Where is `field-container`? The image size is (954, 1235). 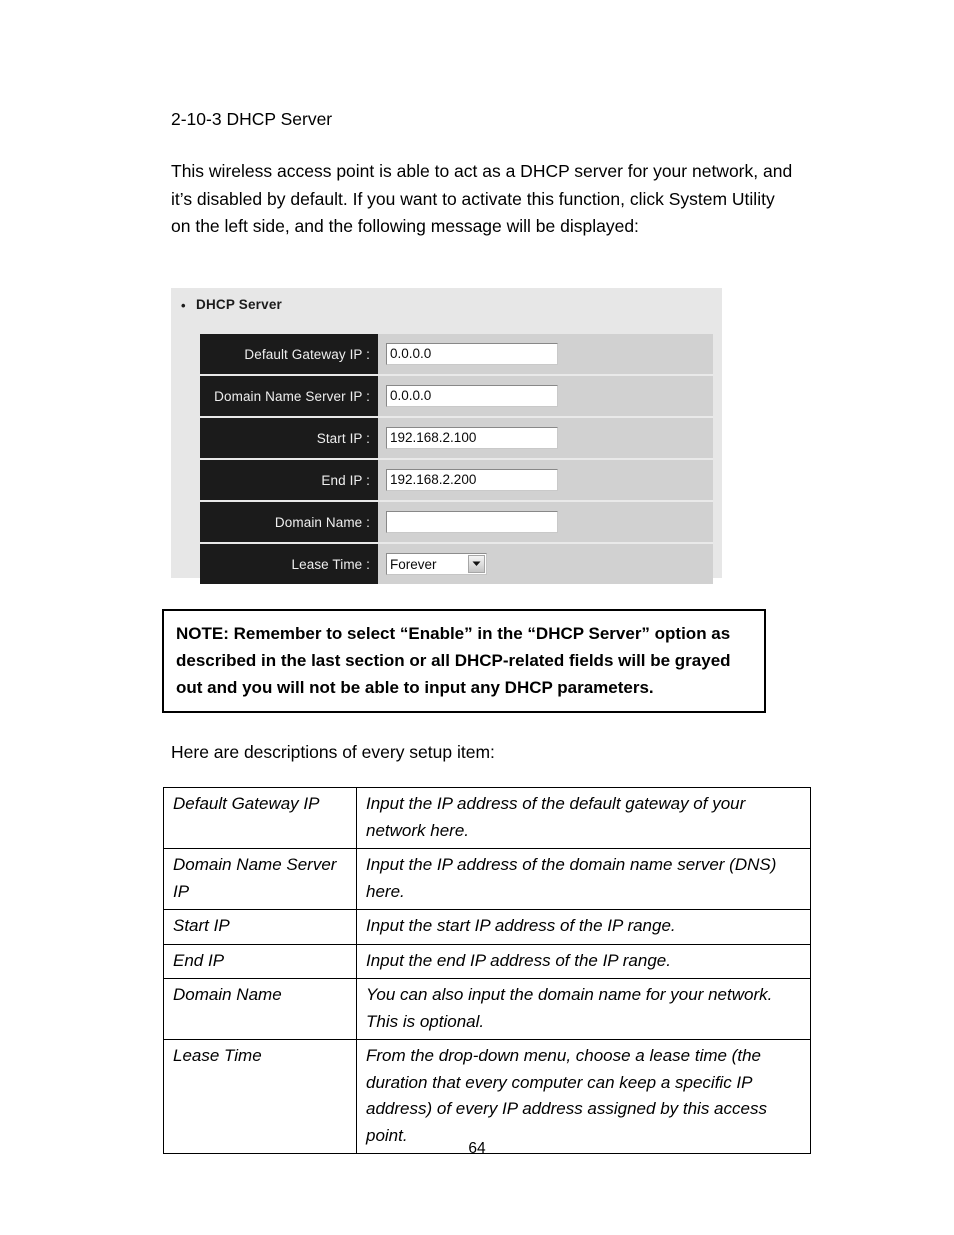 field-container is located at coordinates (545, 522).